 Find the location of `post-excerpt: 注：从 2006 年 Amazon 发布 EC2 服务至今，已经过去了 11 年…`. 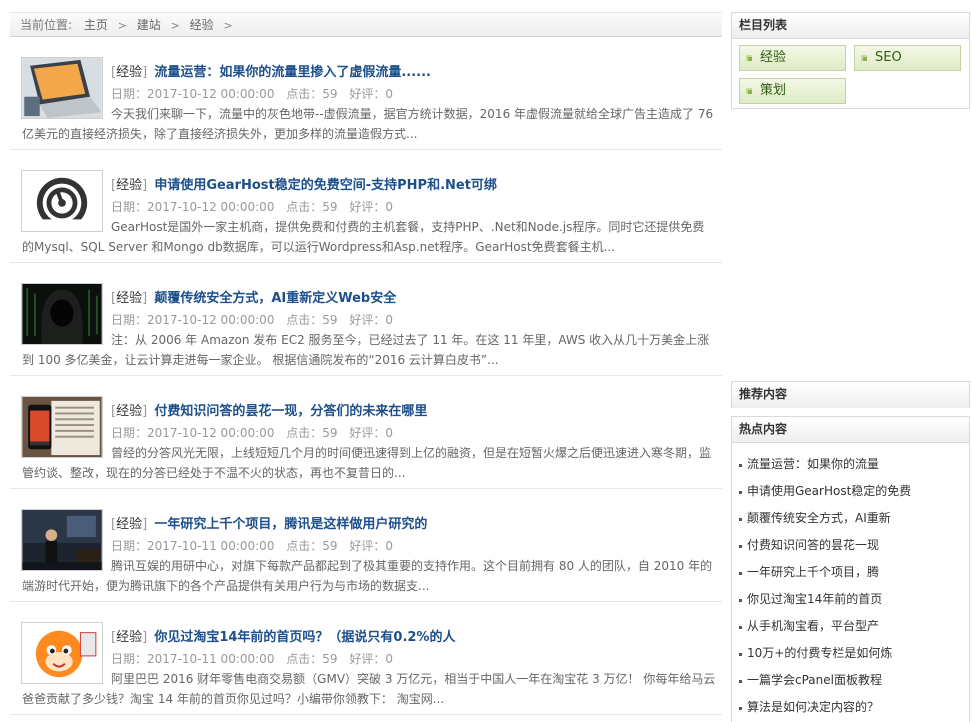

post-excerpt: 注：从 2006 年 Amazon 发布 EC2 服务至今，已经过去了 11 年… is located at coordinates (366, 350).